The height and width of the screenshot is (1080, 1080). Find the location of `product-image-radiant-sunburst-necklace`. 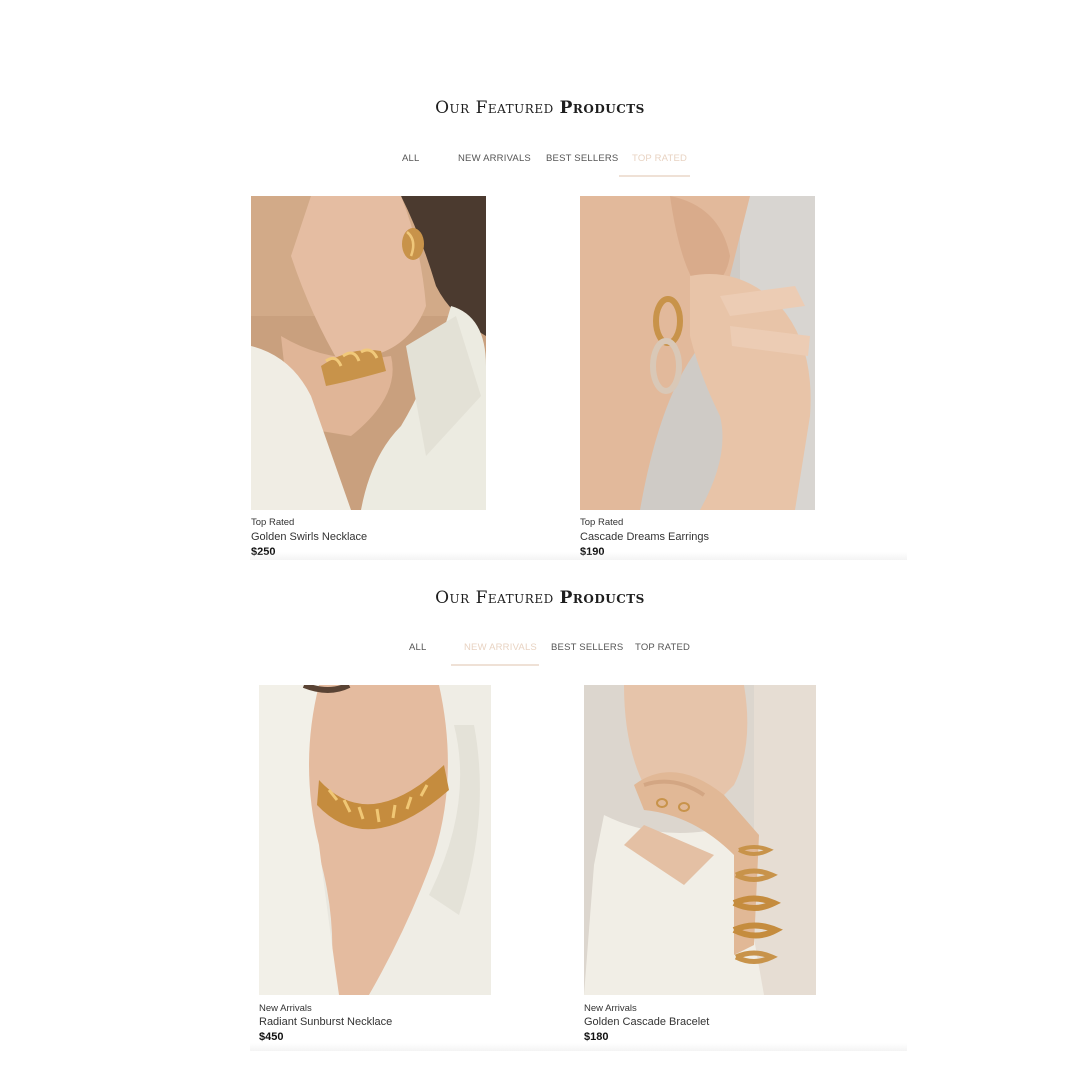

product-image-radiant-sunburst-necklace is located at coordinates (375, 840).